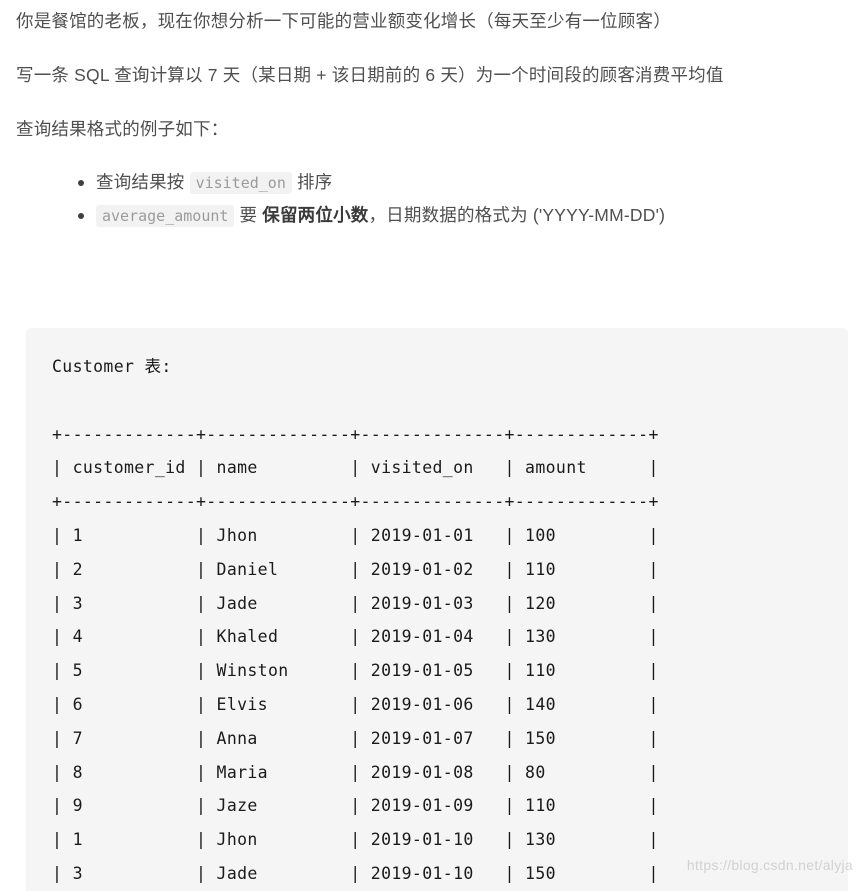  Describe the element at coordinates (122, 129) in the screenshot. I see `paragraph-format-heading: 查询结果格式的例子如下：` at that location.